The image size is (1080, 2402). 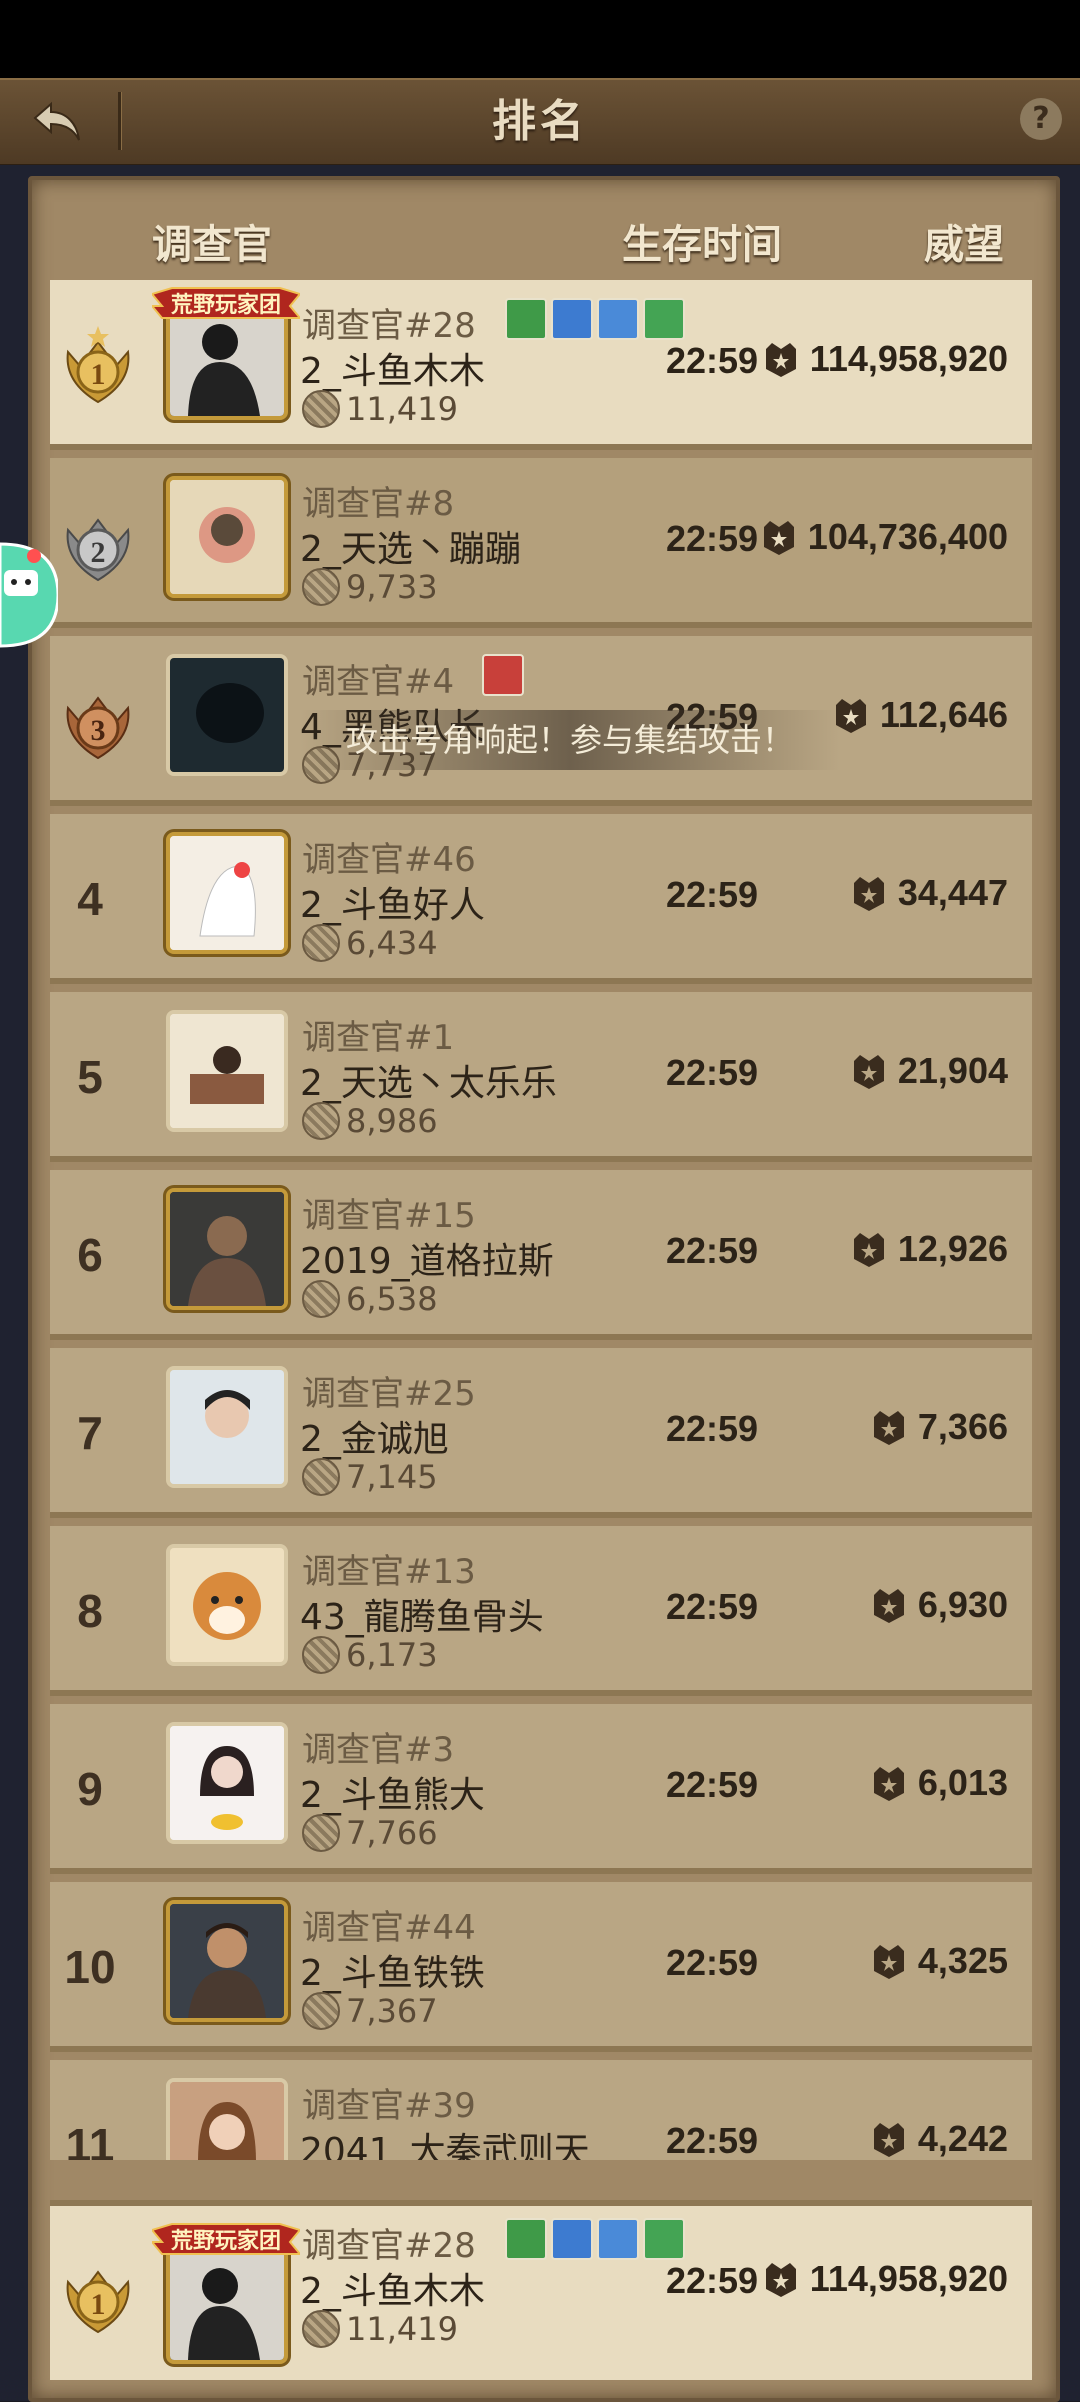 I want to click on prestige-stat: 7,366, so click(x=939, y=1427).